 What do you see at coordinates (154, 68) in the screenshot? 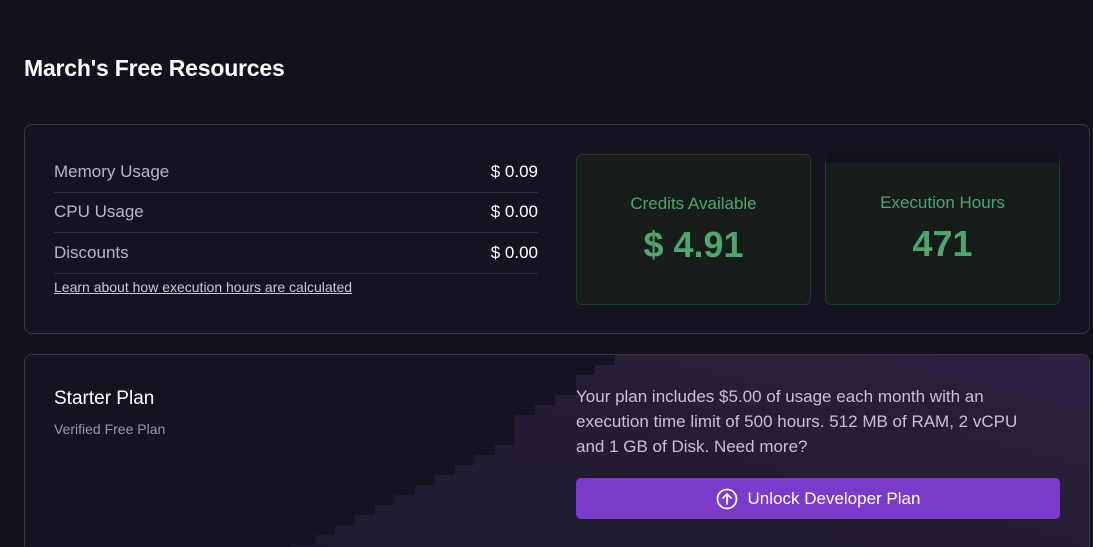
I see `page-title: March's Free Resources` at bounding box center [154, 68].